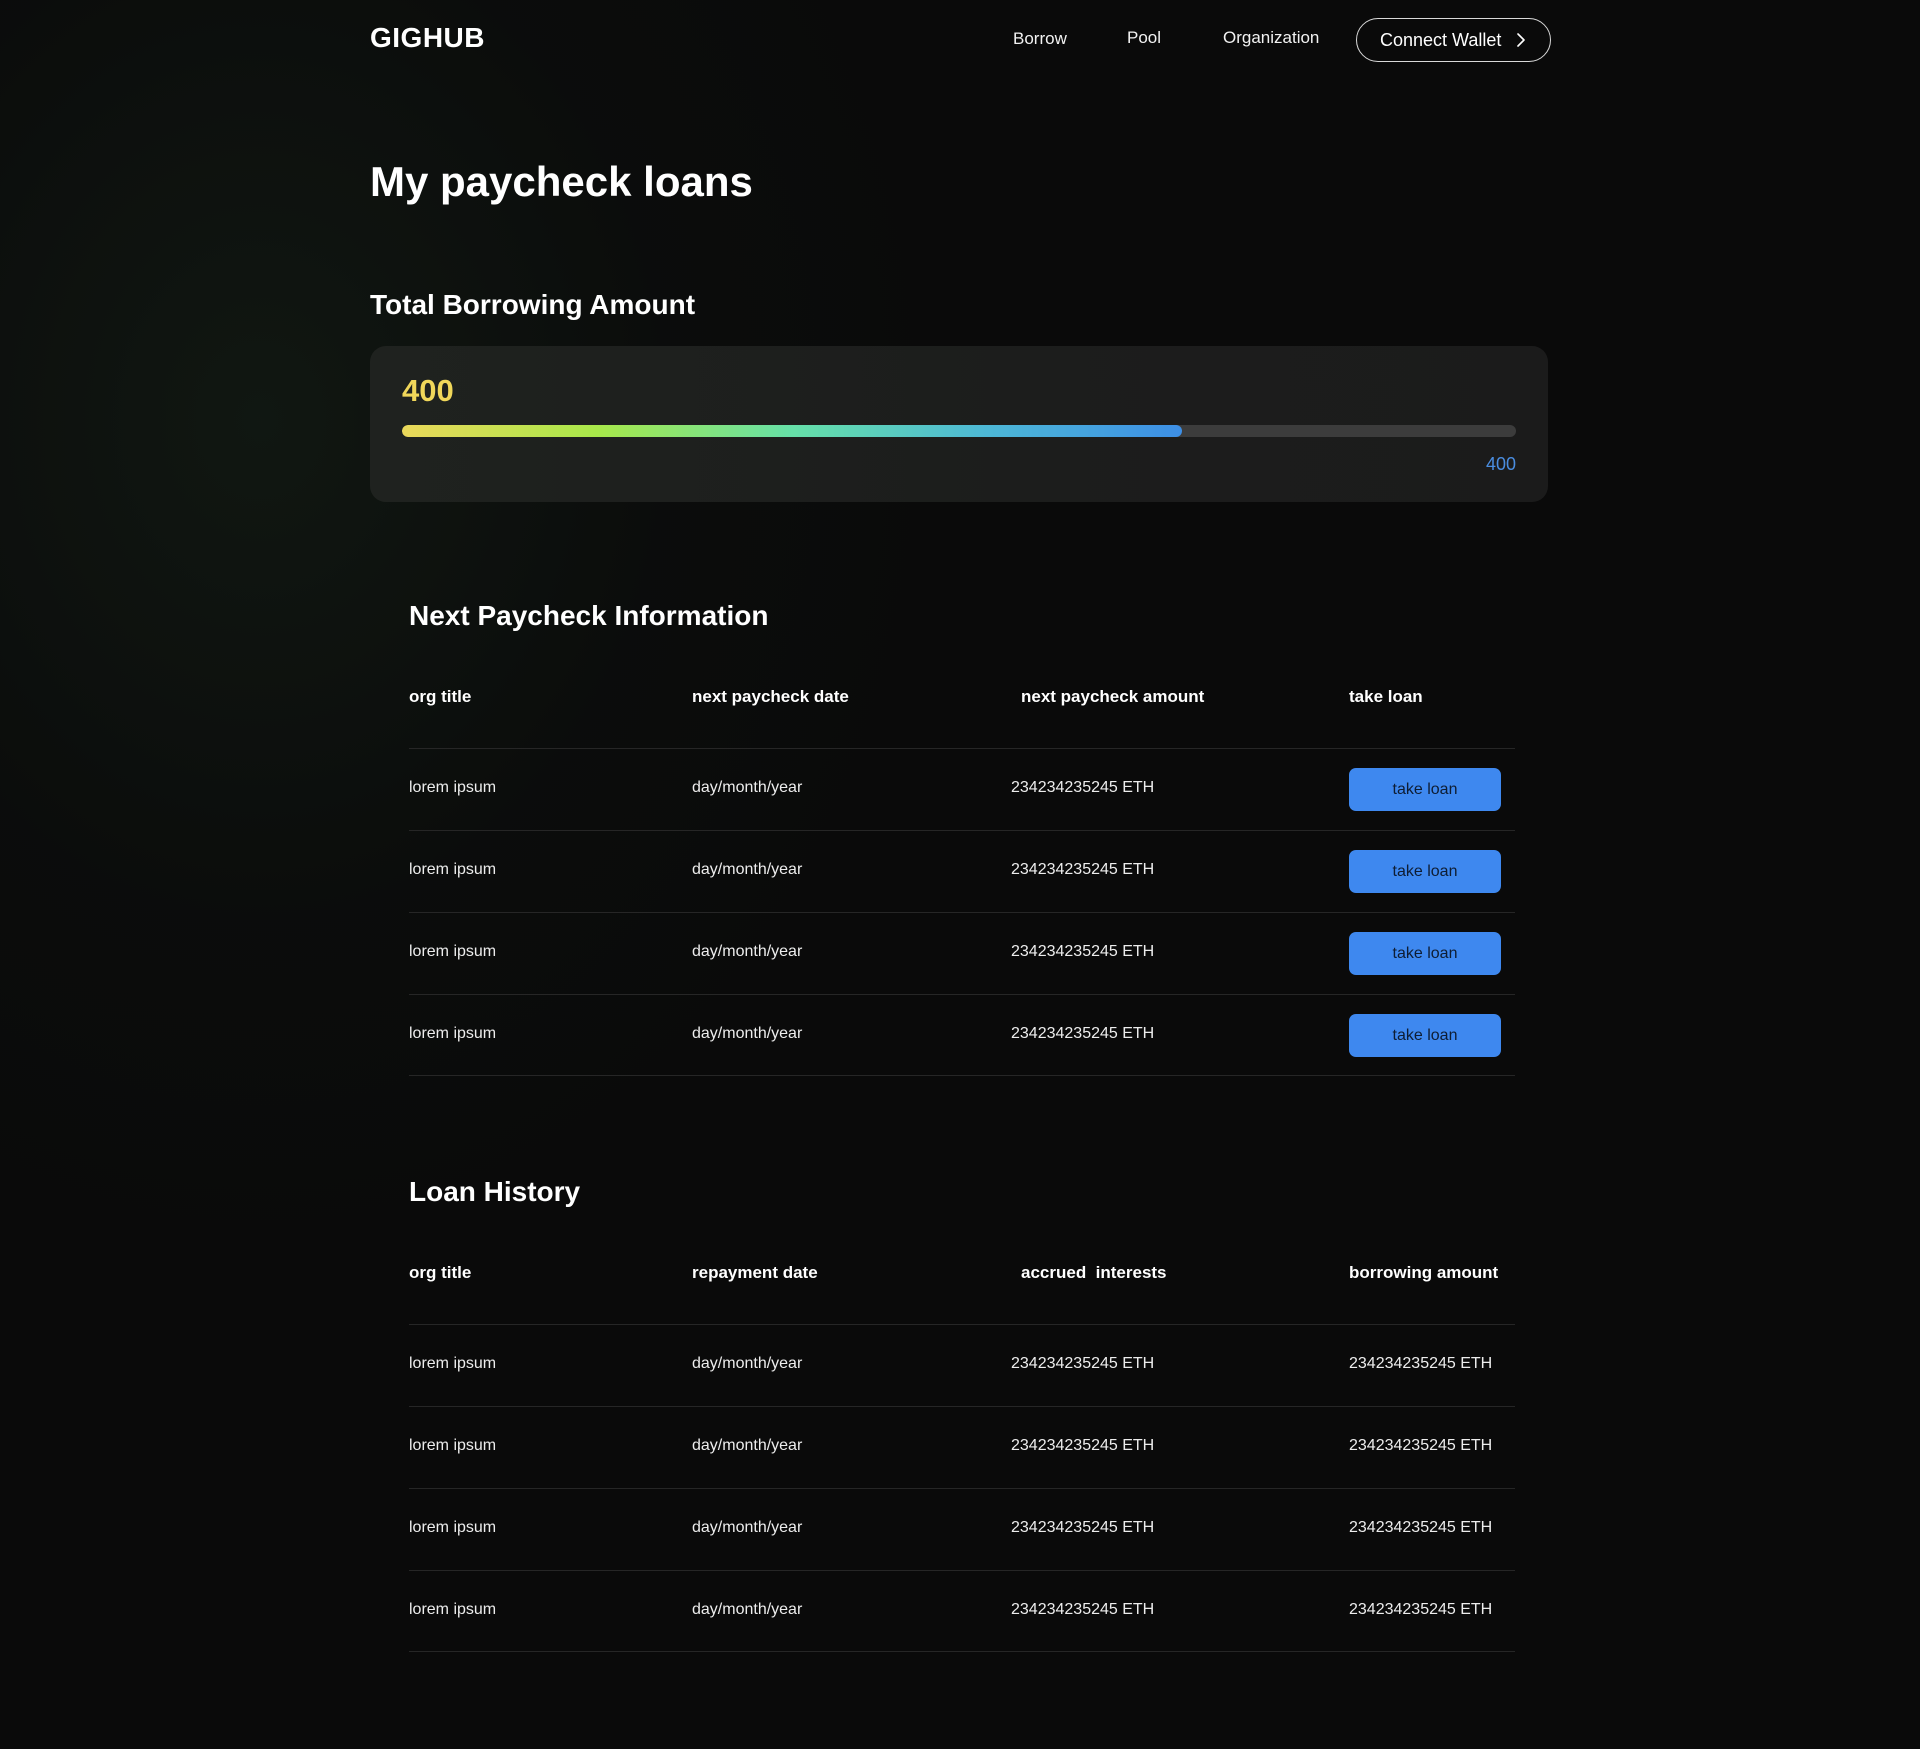  Describe the element at coordinates (1144, 38) in the screenshot. I see `nav-pool: Pool` at that location.